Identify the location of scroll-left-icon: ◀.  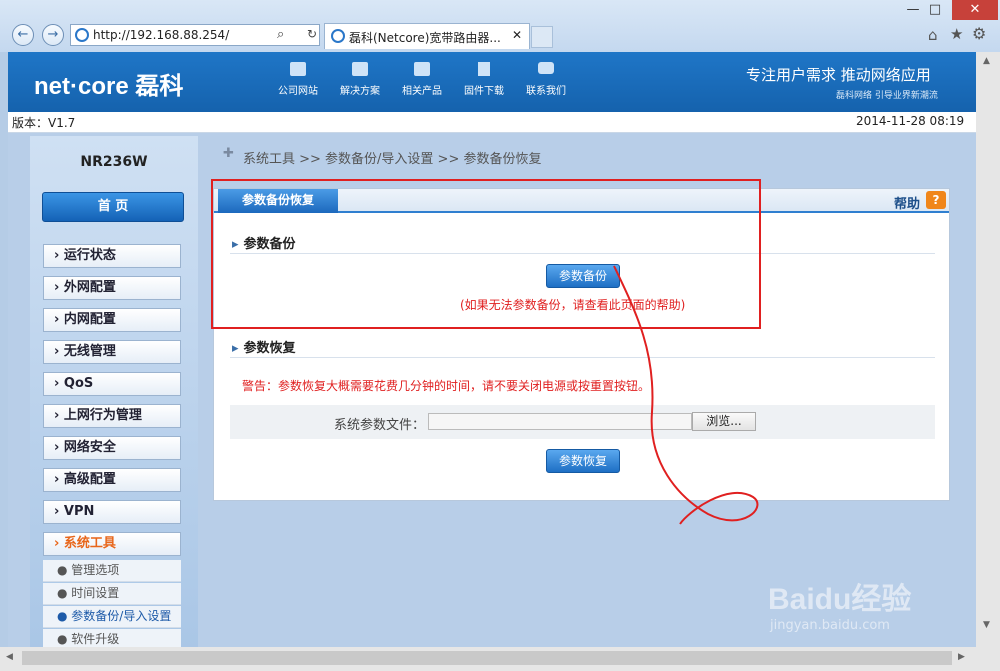
(9, 657).